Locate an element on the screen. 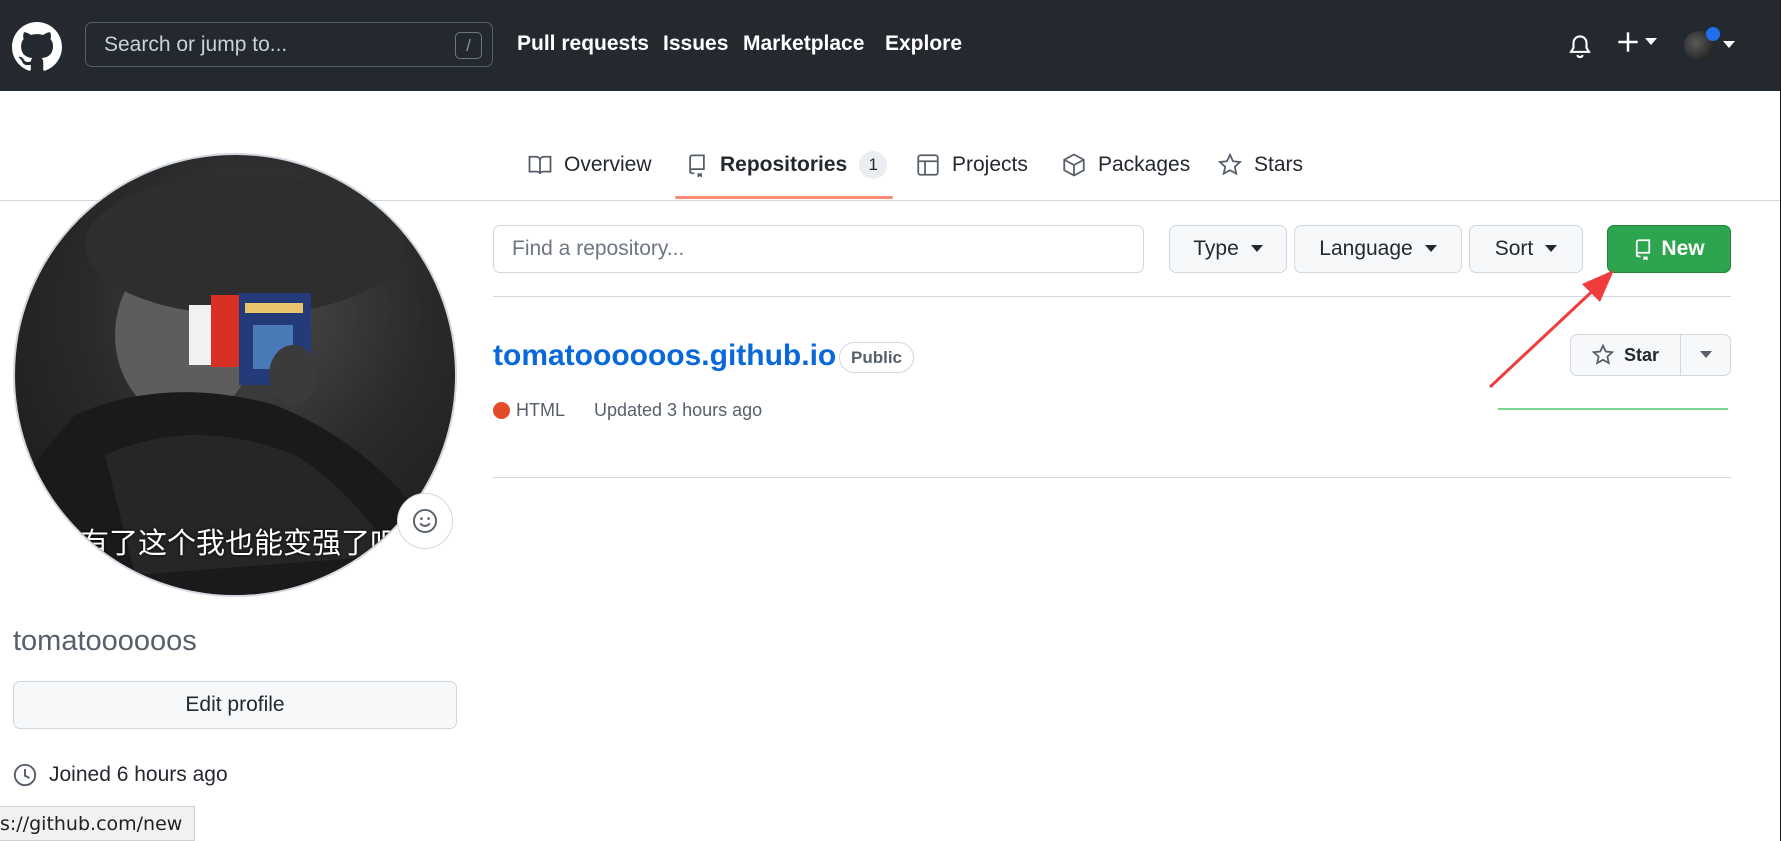  clock-icon is located at coordinates (25, 775).